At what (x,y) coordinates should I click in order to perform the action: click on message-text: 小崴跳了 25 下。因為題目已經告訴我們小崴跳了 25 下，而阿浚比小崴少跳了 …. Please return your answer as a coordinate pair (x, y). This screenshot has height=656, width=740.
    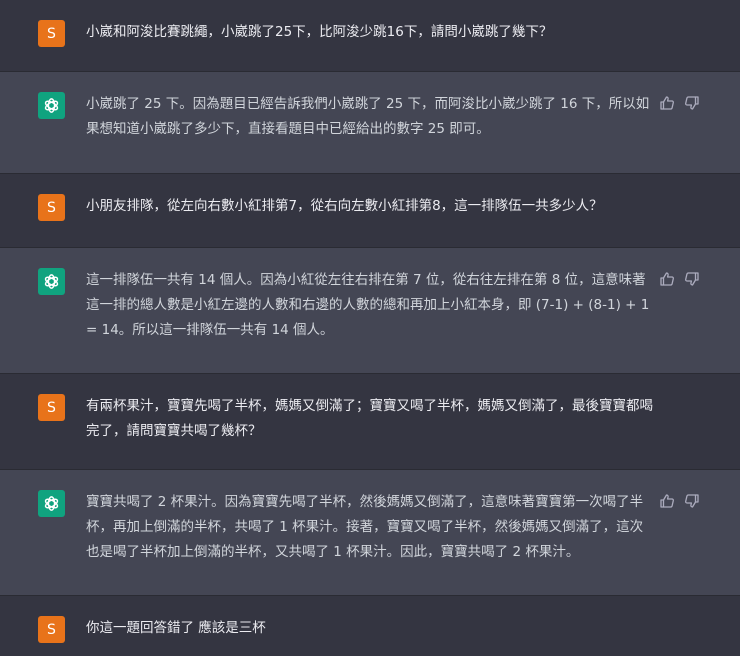
    Looking at the image, I should click on (368, 116).